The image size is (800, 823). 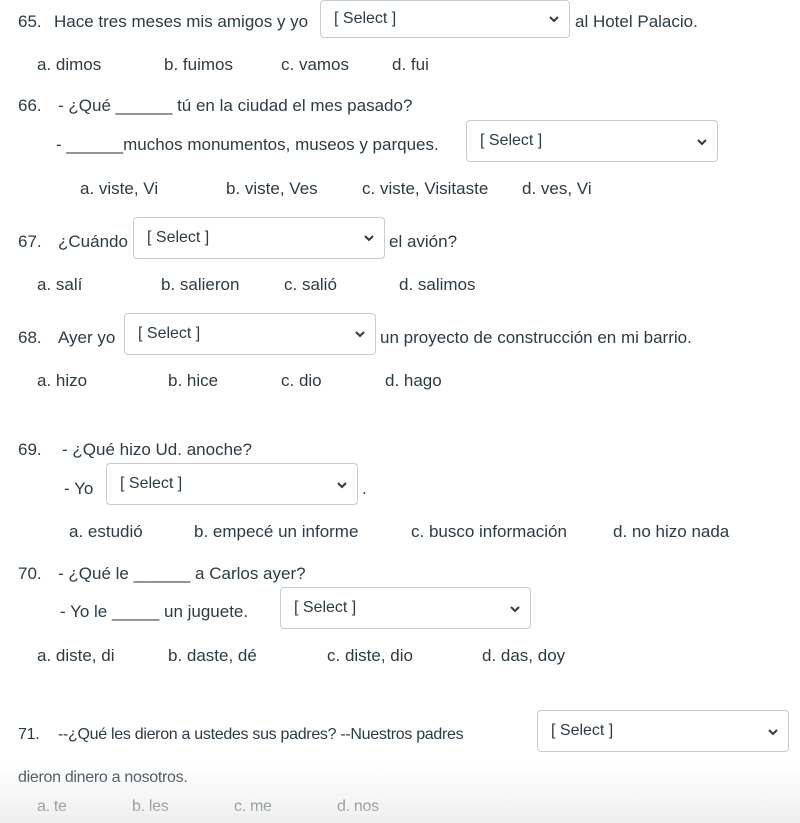 What do you see at coordinates (671, 531) in the screenshot?
I see `option-d: d. no hizo nada` at bounding box center [671, 531].